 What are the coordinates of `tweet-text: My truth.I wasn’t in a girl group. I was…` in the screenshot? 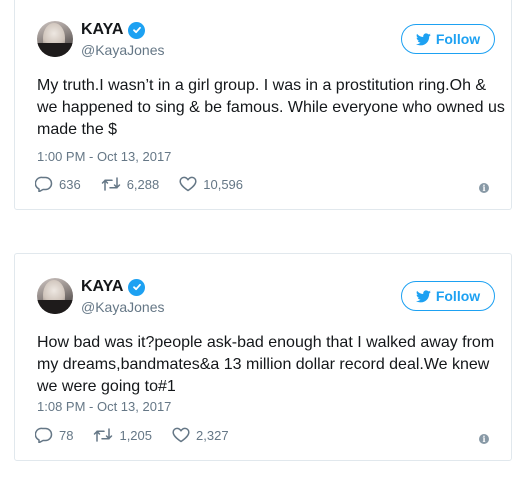 It's located at (271, 107).